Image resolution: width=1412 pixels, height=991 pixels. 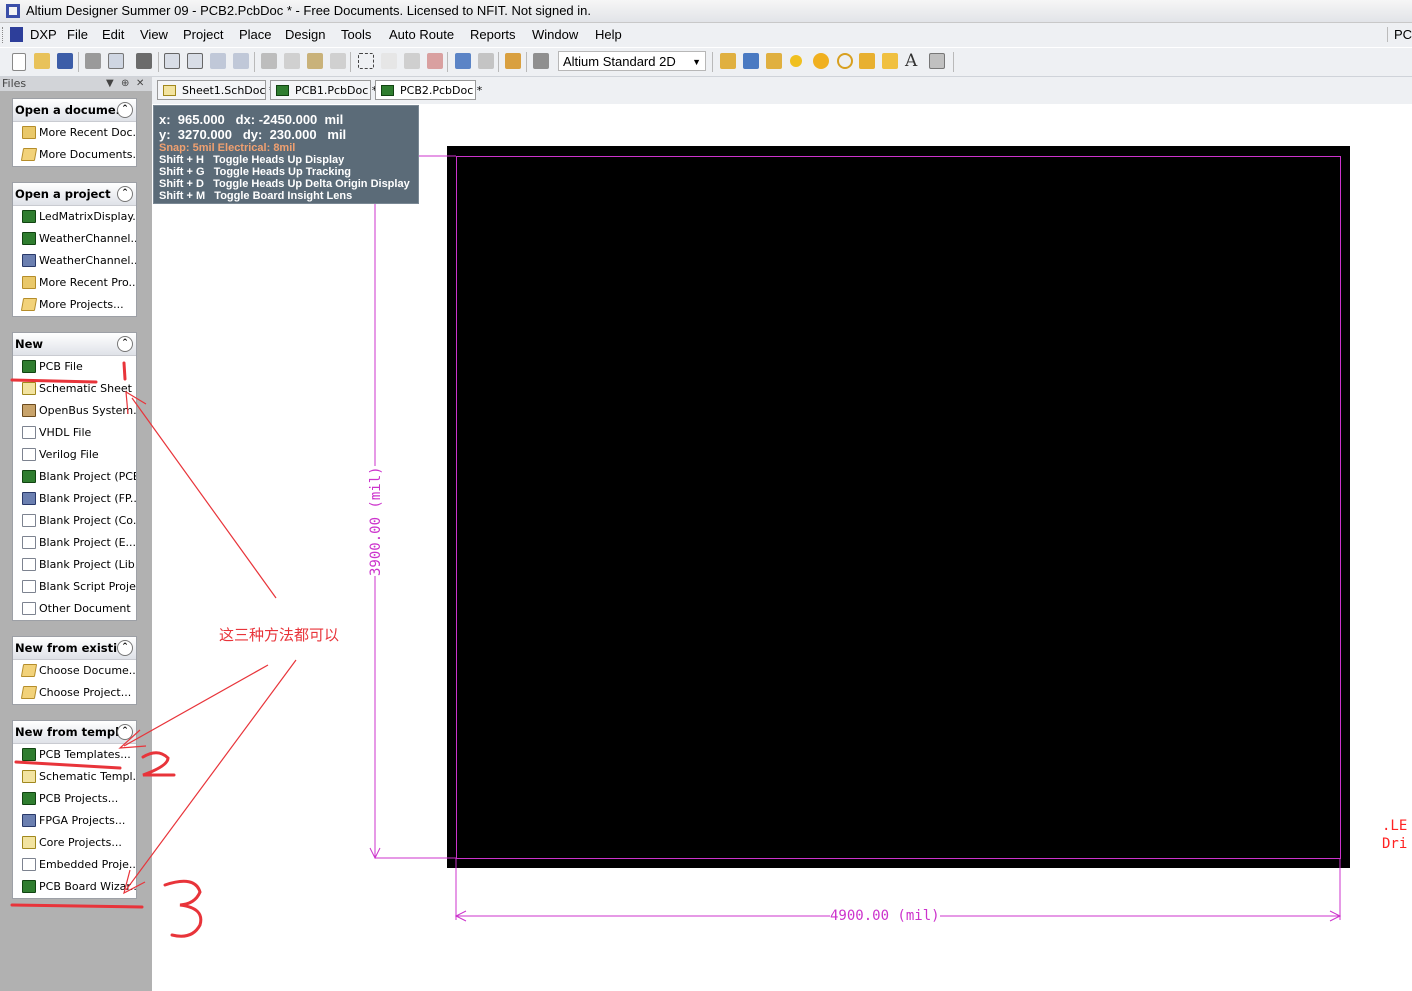 I want to click on underline-pcb-templates, so click(x=68, y=765).